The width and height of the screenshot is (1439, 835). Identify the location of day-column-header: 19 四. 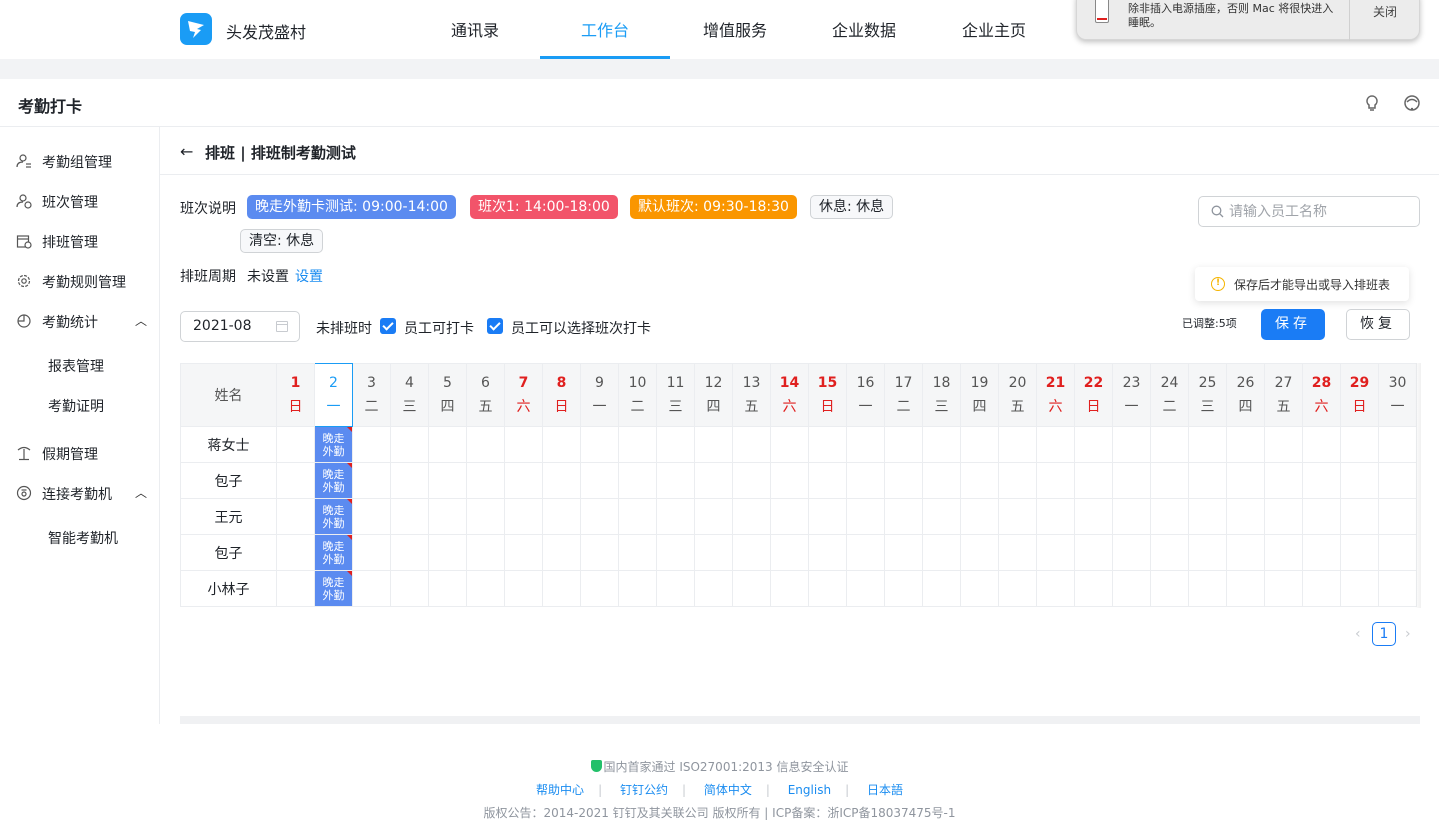
(979, 395).